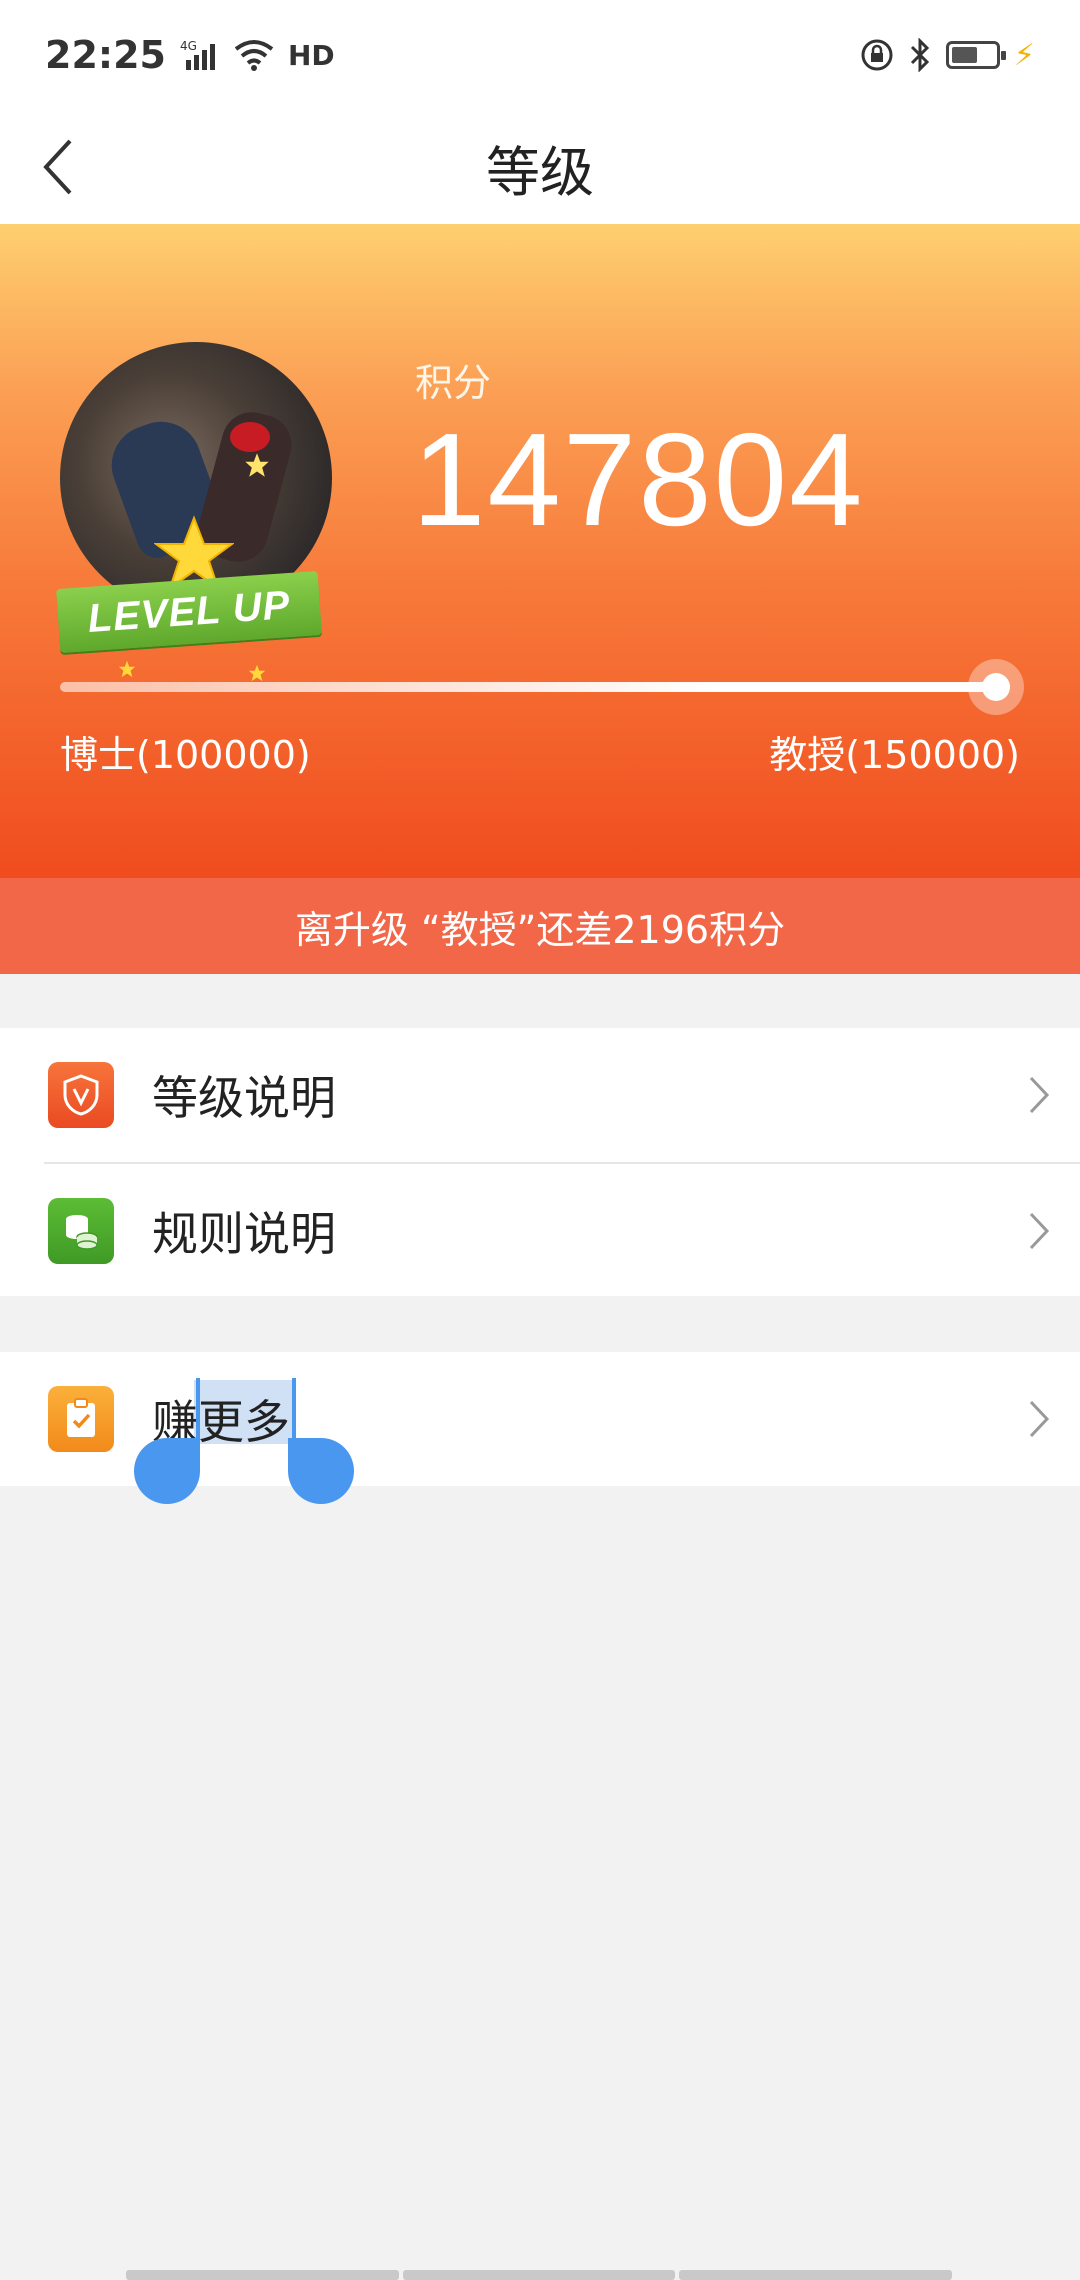 The image size is (1080, 2280). I want to click on chevron-left-icon, so click(57, 167).